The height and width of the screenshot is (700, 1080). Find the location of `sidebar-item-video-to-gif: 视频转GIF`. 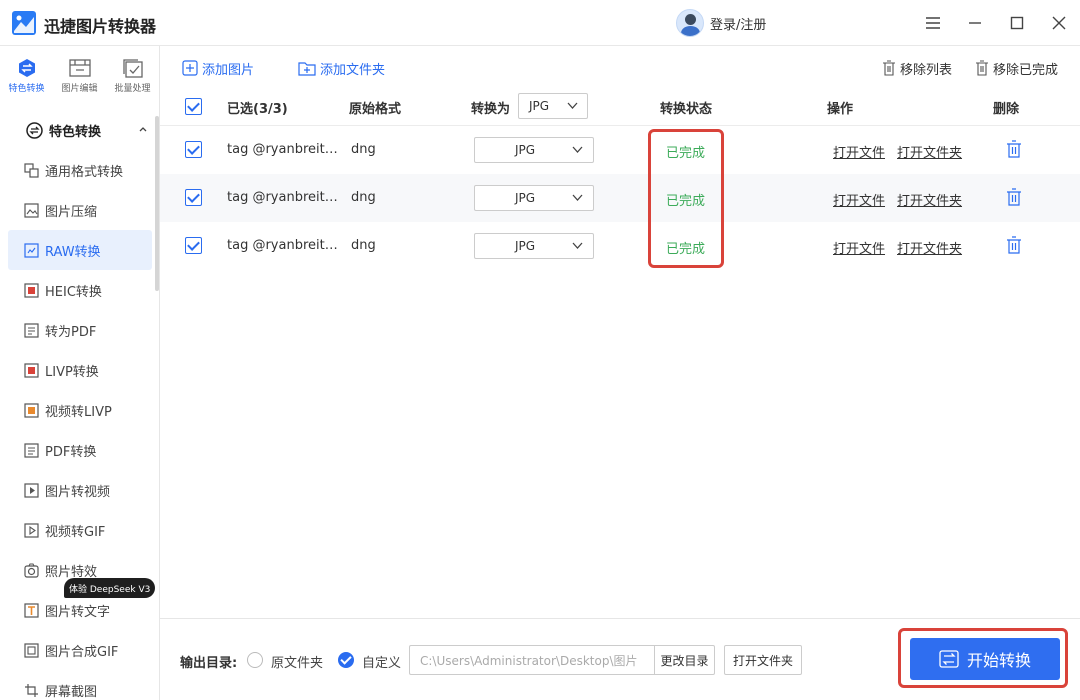

sidebar-item-video-to-gif: 视频转GIF is located at coordinates (80, 530).